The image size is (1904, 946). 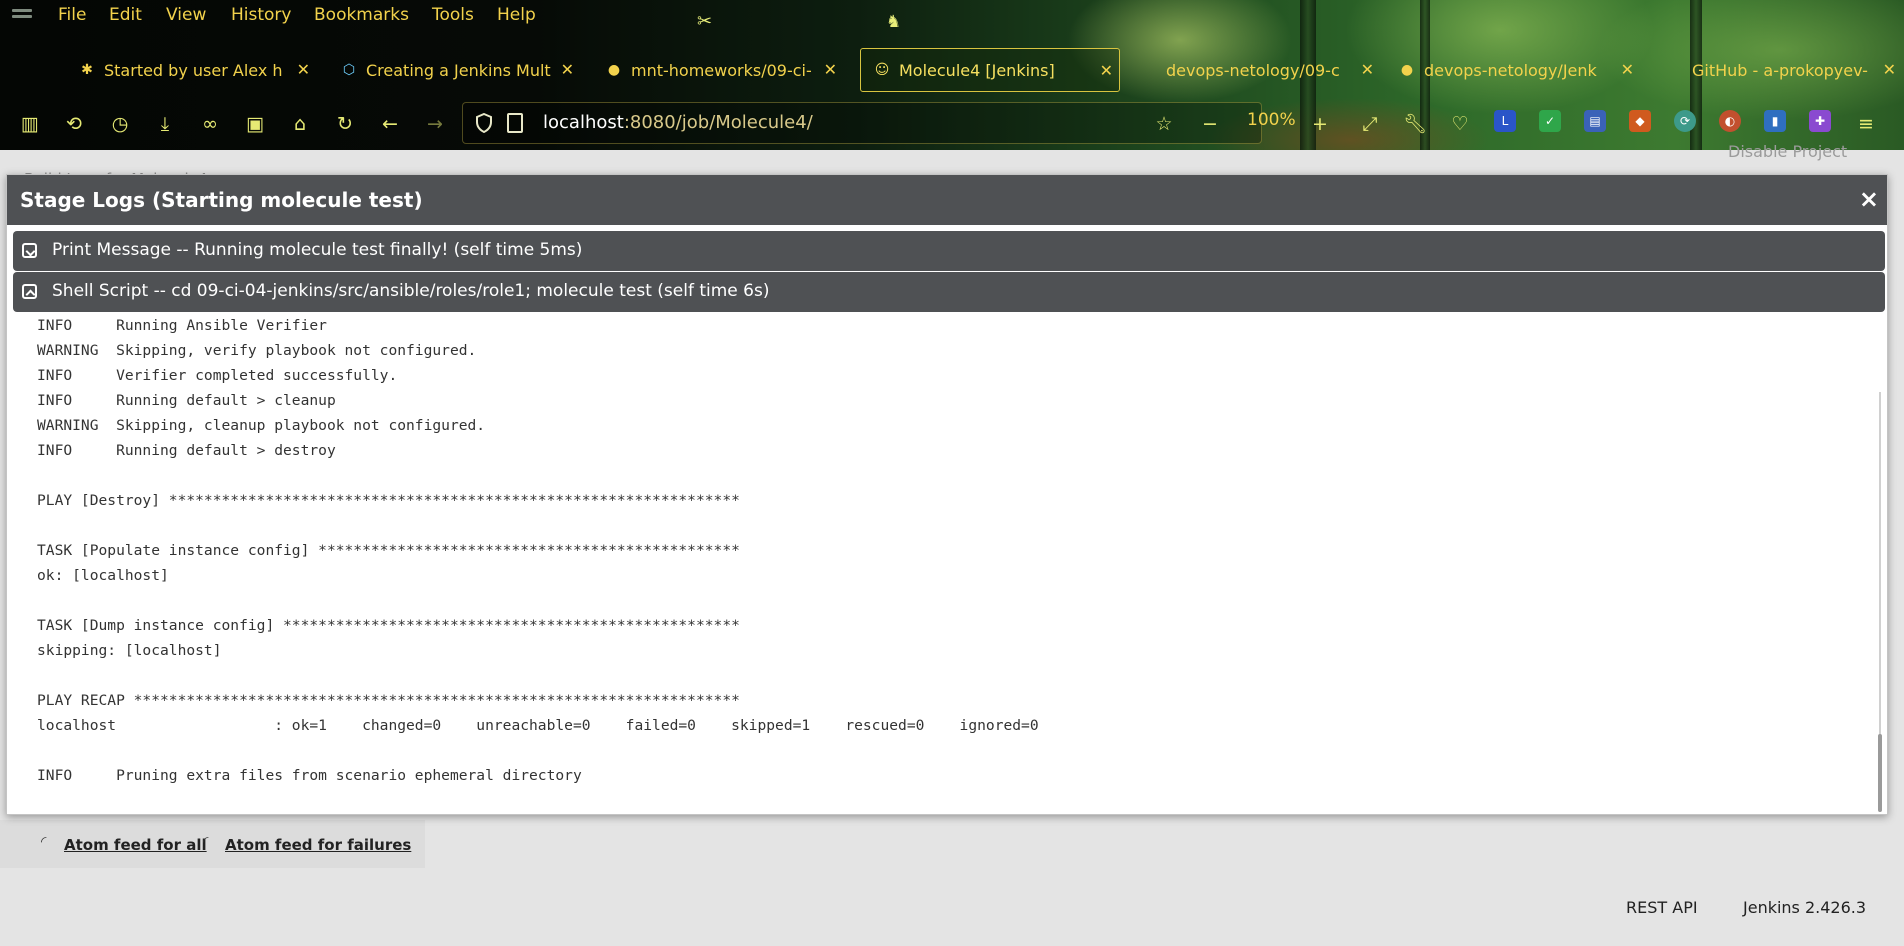 I want to click on menu-bookmarks: Bookmarks, so click(x=361, y=15).